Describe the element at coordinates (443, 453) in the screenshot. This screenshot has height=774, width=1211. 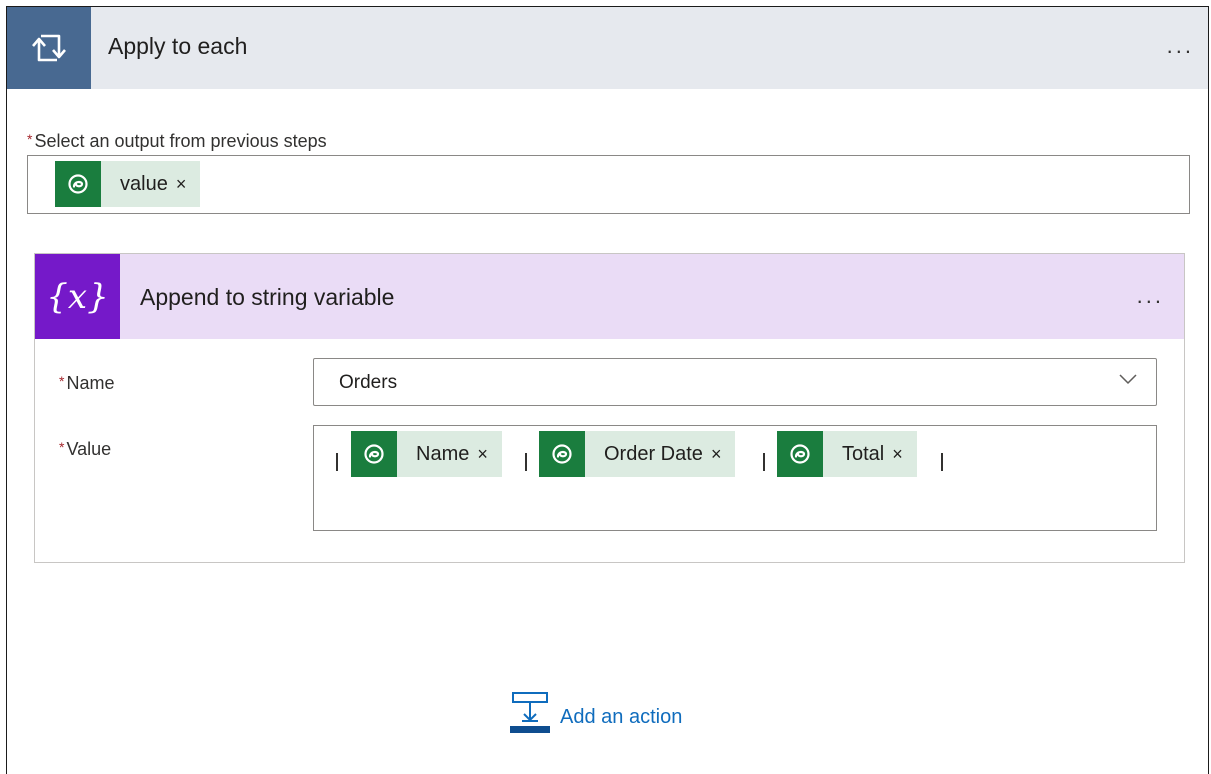
I see `token-label: Name` at that location.